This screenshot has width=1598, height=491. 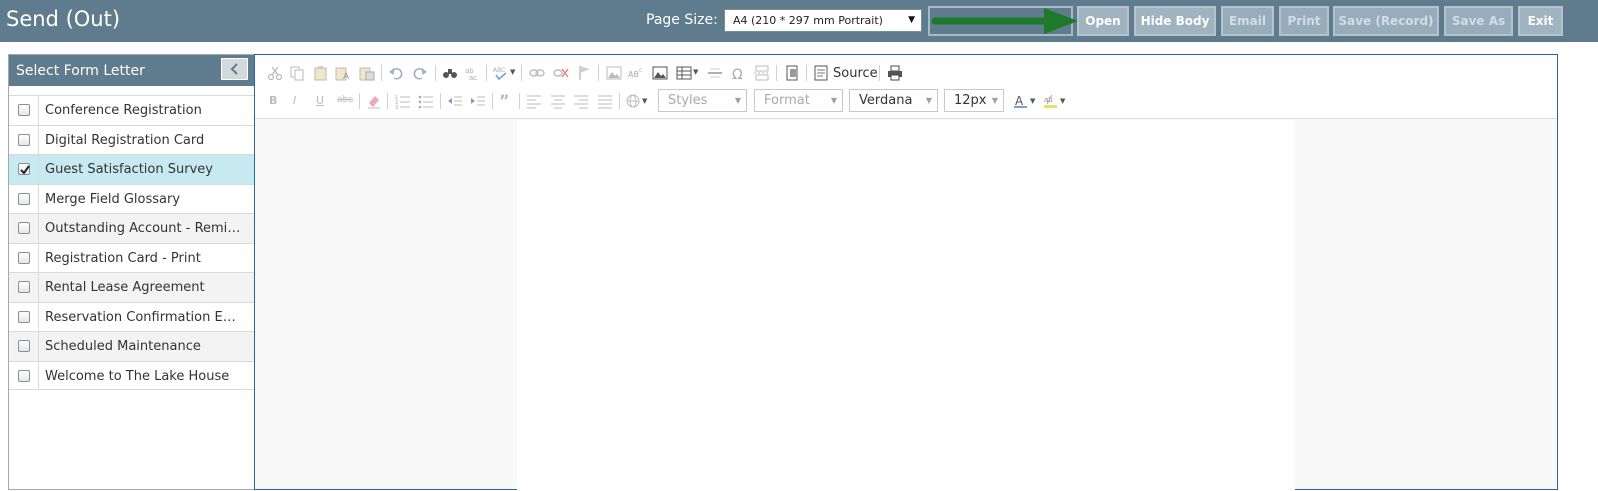 I want to click on styles-dropdown: Styles ▼, so click(x=702, y=100).